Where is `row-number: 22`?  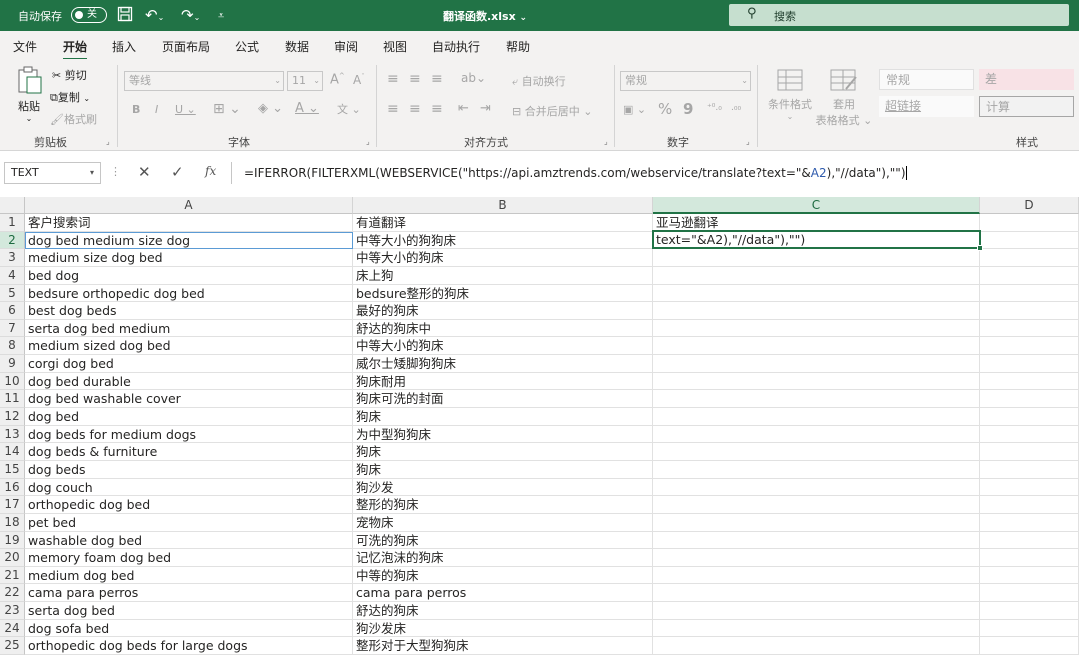 row-number: 22 is located at coordinates (12, 593).